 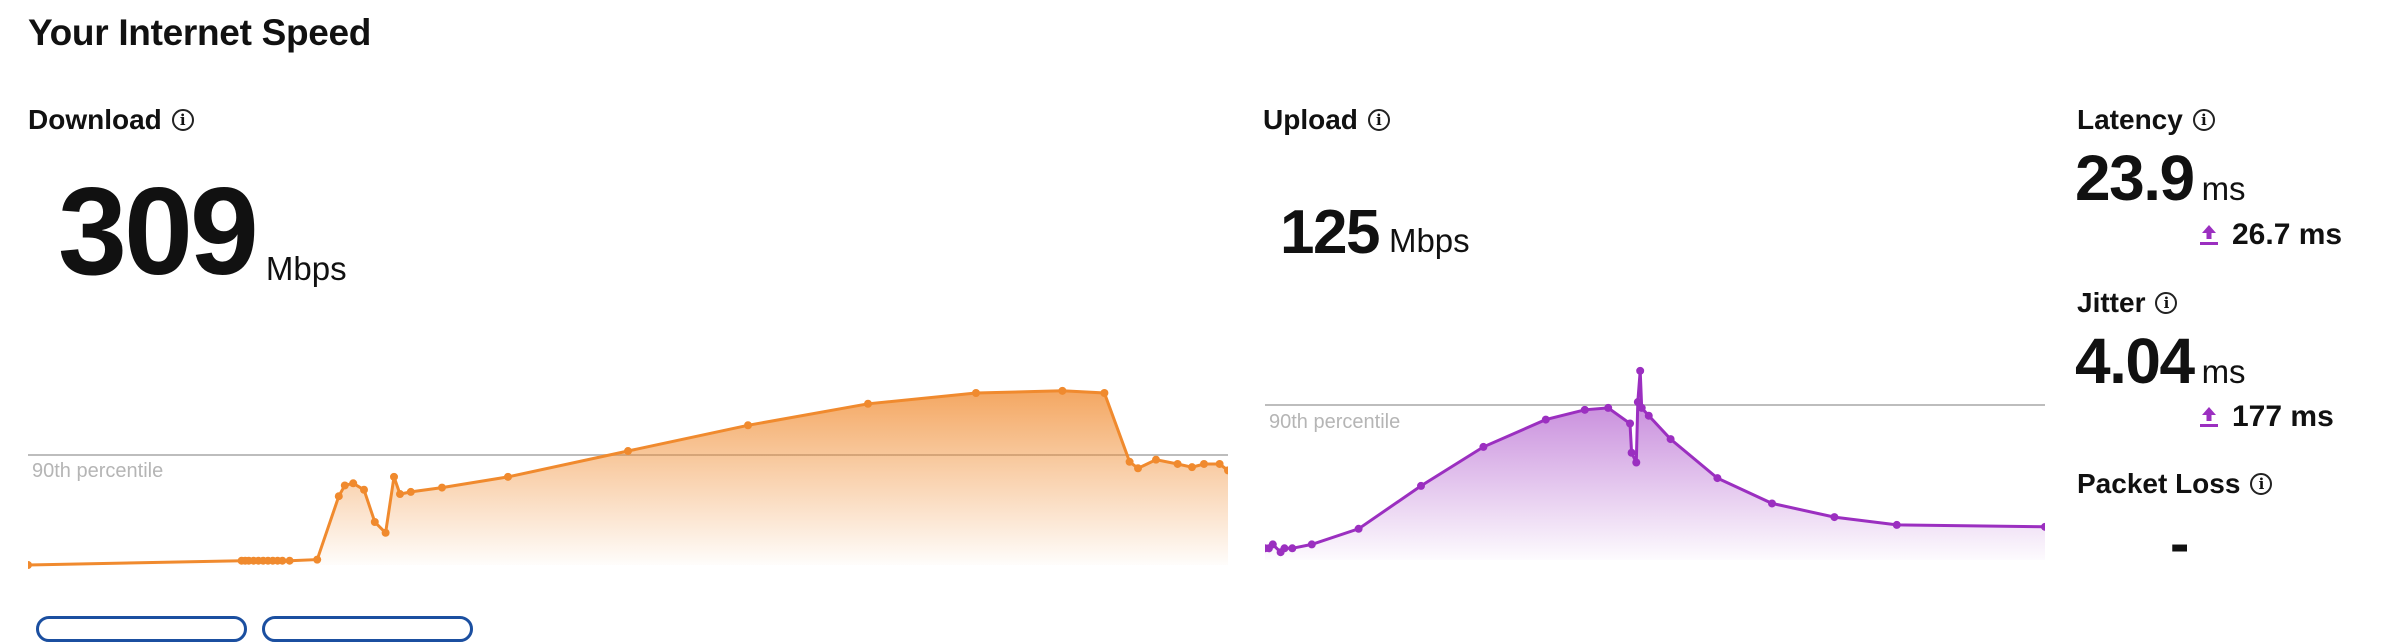 What do you see at coordinates (95, 119) in the screenshot?
I see `download-label: Download` at bounding box center [95, 119].